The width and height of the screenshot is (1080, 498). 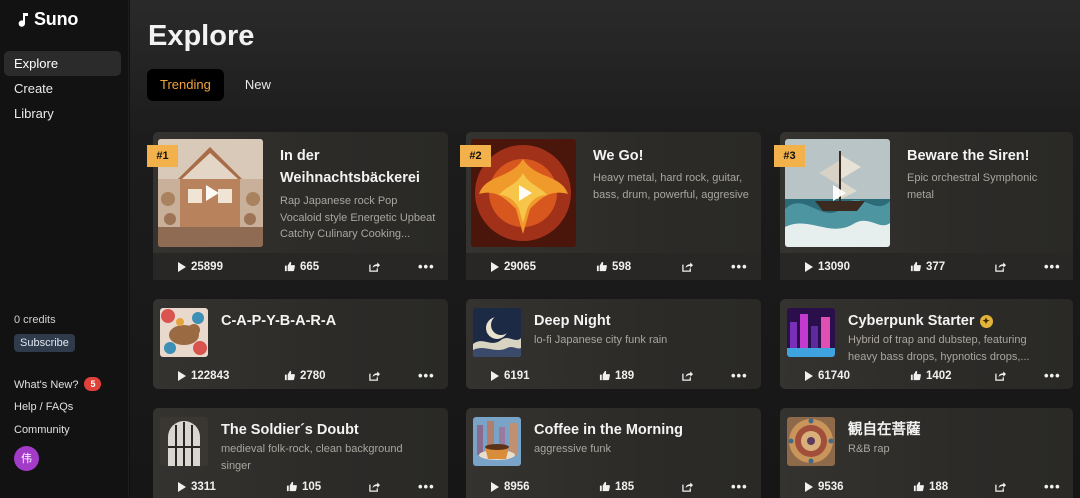 What do you see at coordinates (62, 113) in the screenshot?
I see `sidebar-item-library: Library` at bounding box center [62, 113].